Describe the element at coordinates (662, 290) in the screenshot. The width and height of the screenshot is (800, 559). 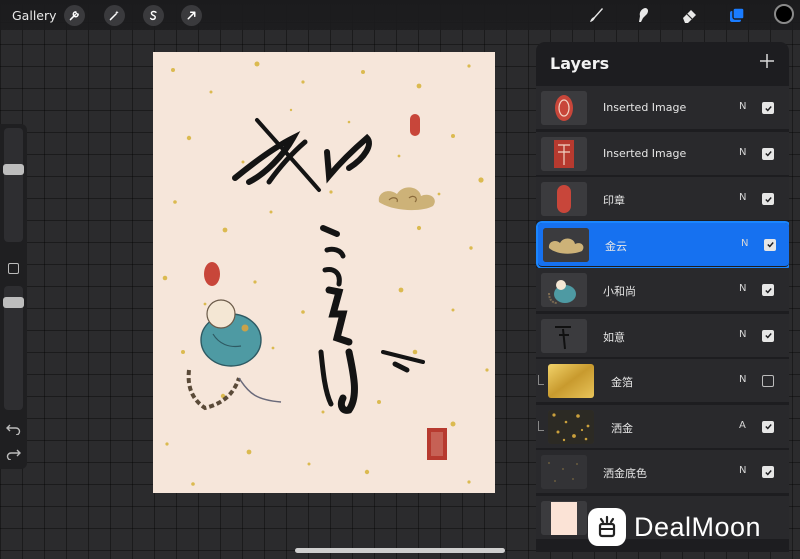
I see `layer-row: 小和尚 N` at that location.